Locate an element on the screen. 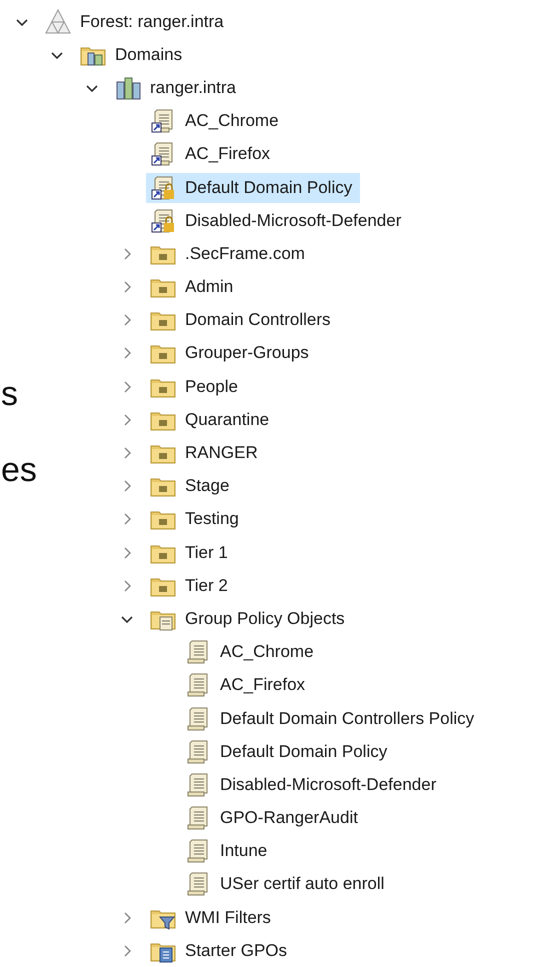 The image size is (550, 967). tree-item: Default Domain Controllers Policy is located at coordinates (331, 719).